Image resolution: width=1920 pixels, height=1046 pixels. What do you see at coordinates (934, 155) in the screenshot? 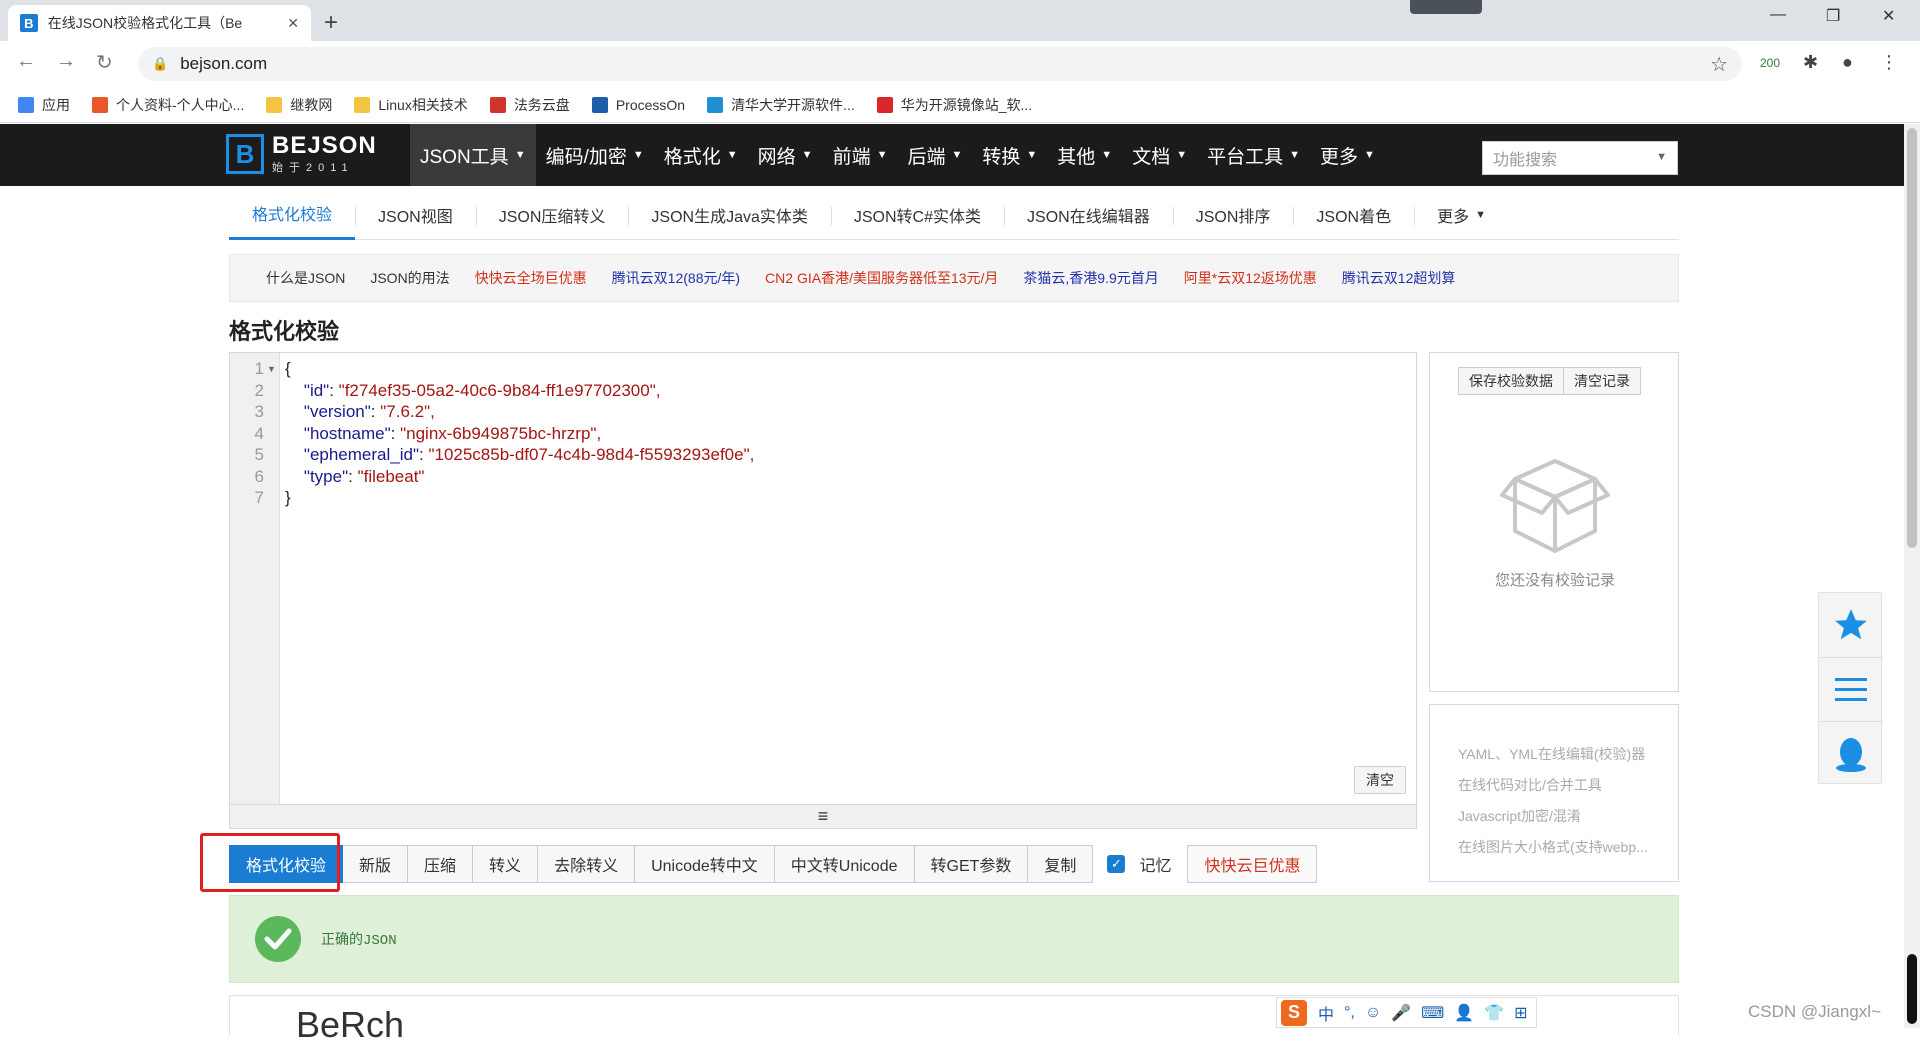
I see `menu-item: 后端 ▼` at bounding box center [934, 155].